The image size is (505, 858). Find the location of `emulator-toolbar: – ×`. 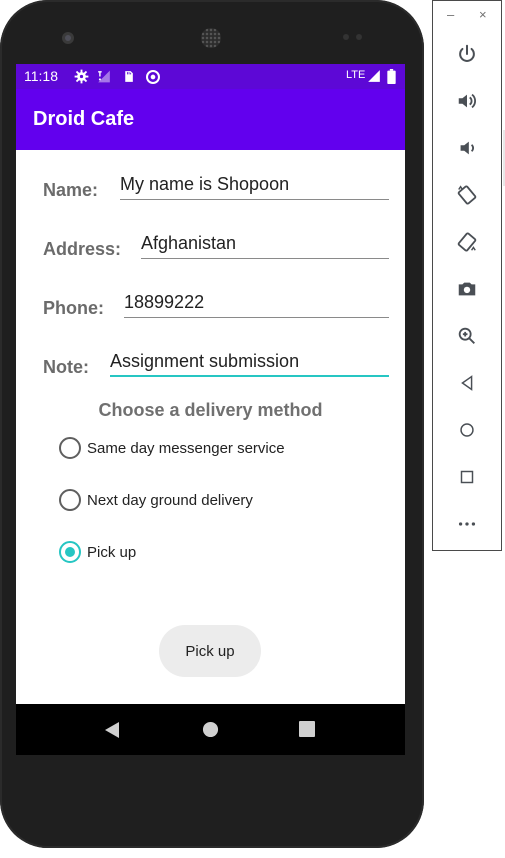

emulator-toolbar: – × is located at coordinates (467, 275).